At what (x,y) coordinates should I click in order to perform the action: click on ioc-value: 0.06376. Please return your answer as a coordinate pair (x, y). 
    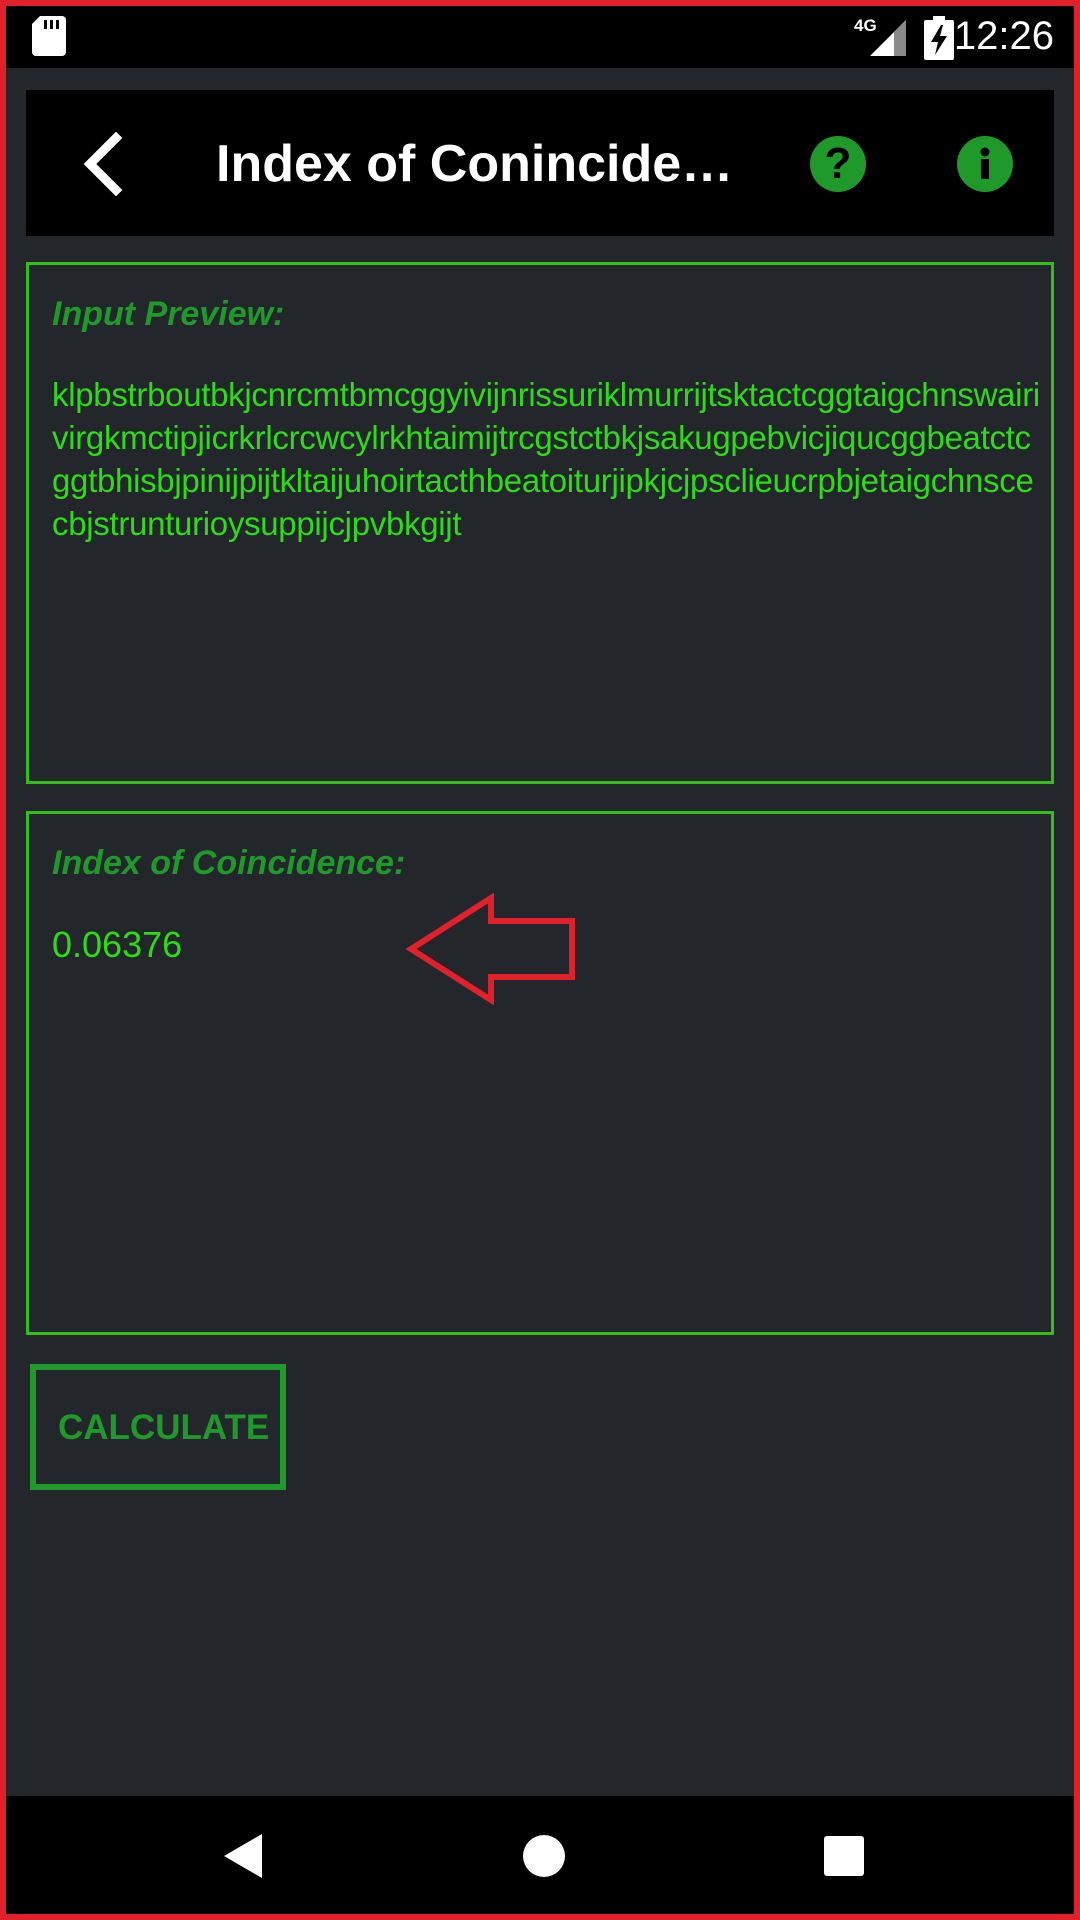
    Looking at the image, I should click on (117, 944).